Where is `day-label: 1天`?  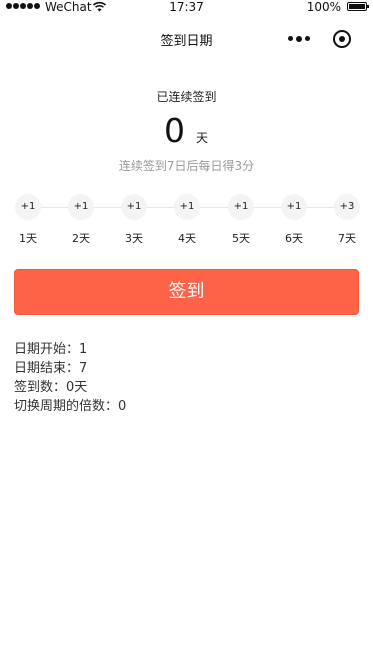
day-label: 1天 is located at coordinates (28, 238).